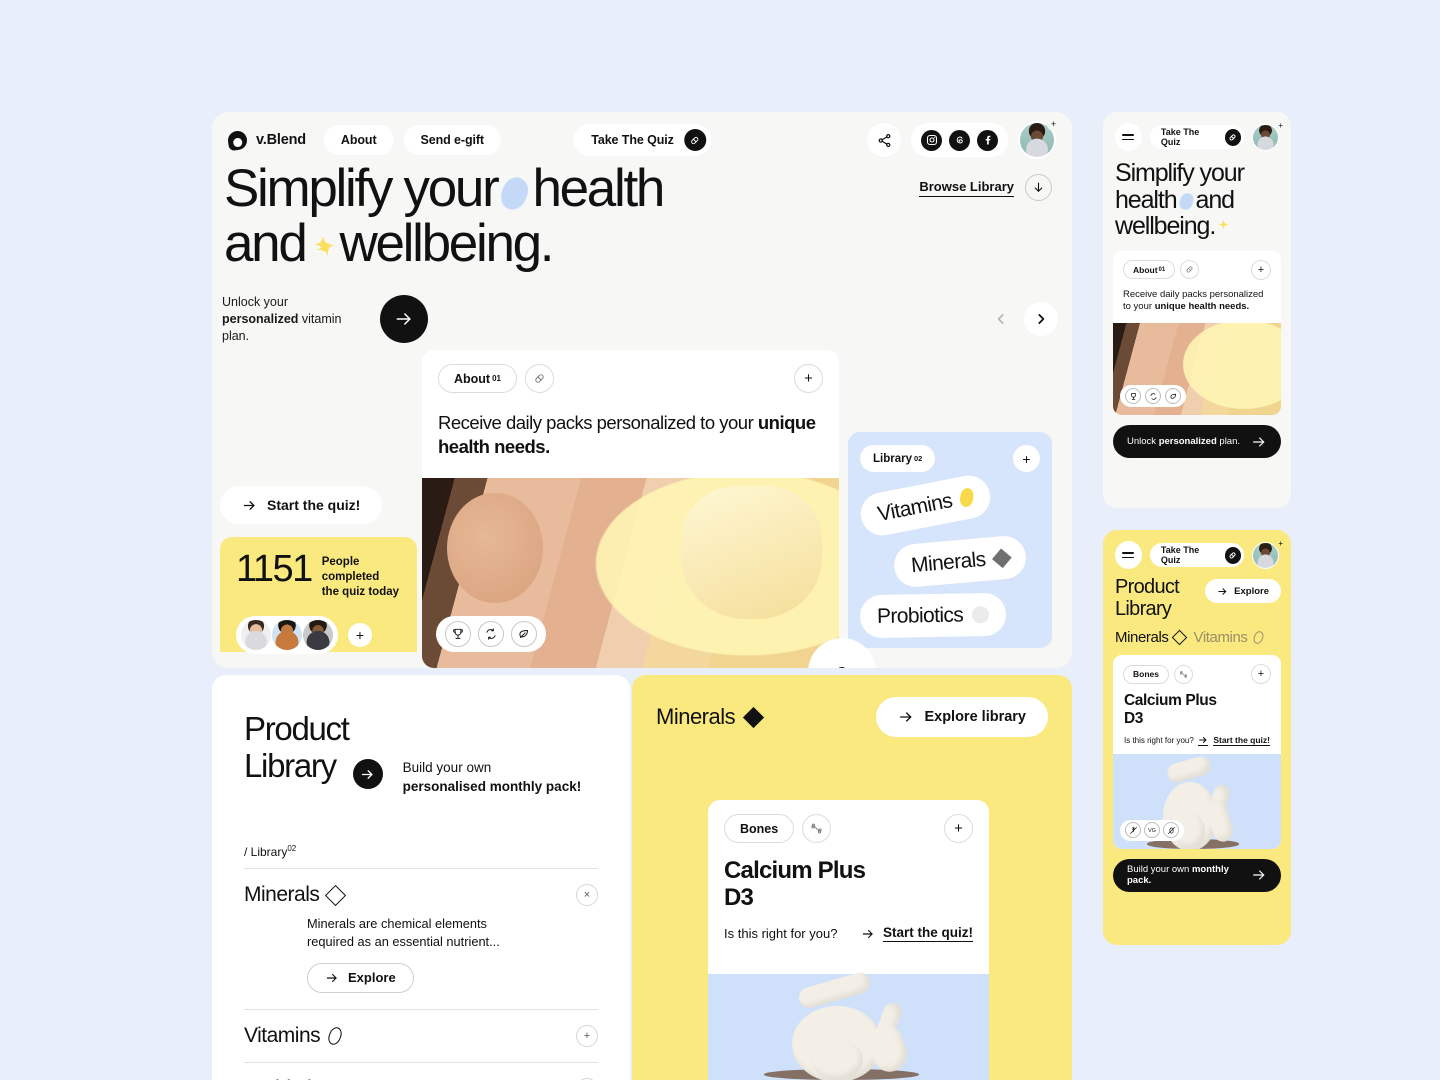  What do you see at coordinates (287, 634) in the screenshot?
I see `avatar-stack` at bounding box center [287, 634].